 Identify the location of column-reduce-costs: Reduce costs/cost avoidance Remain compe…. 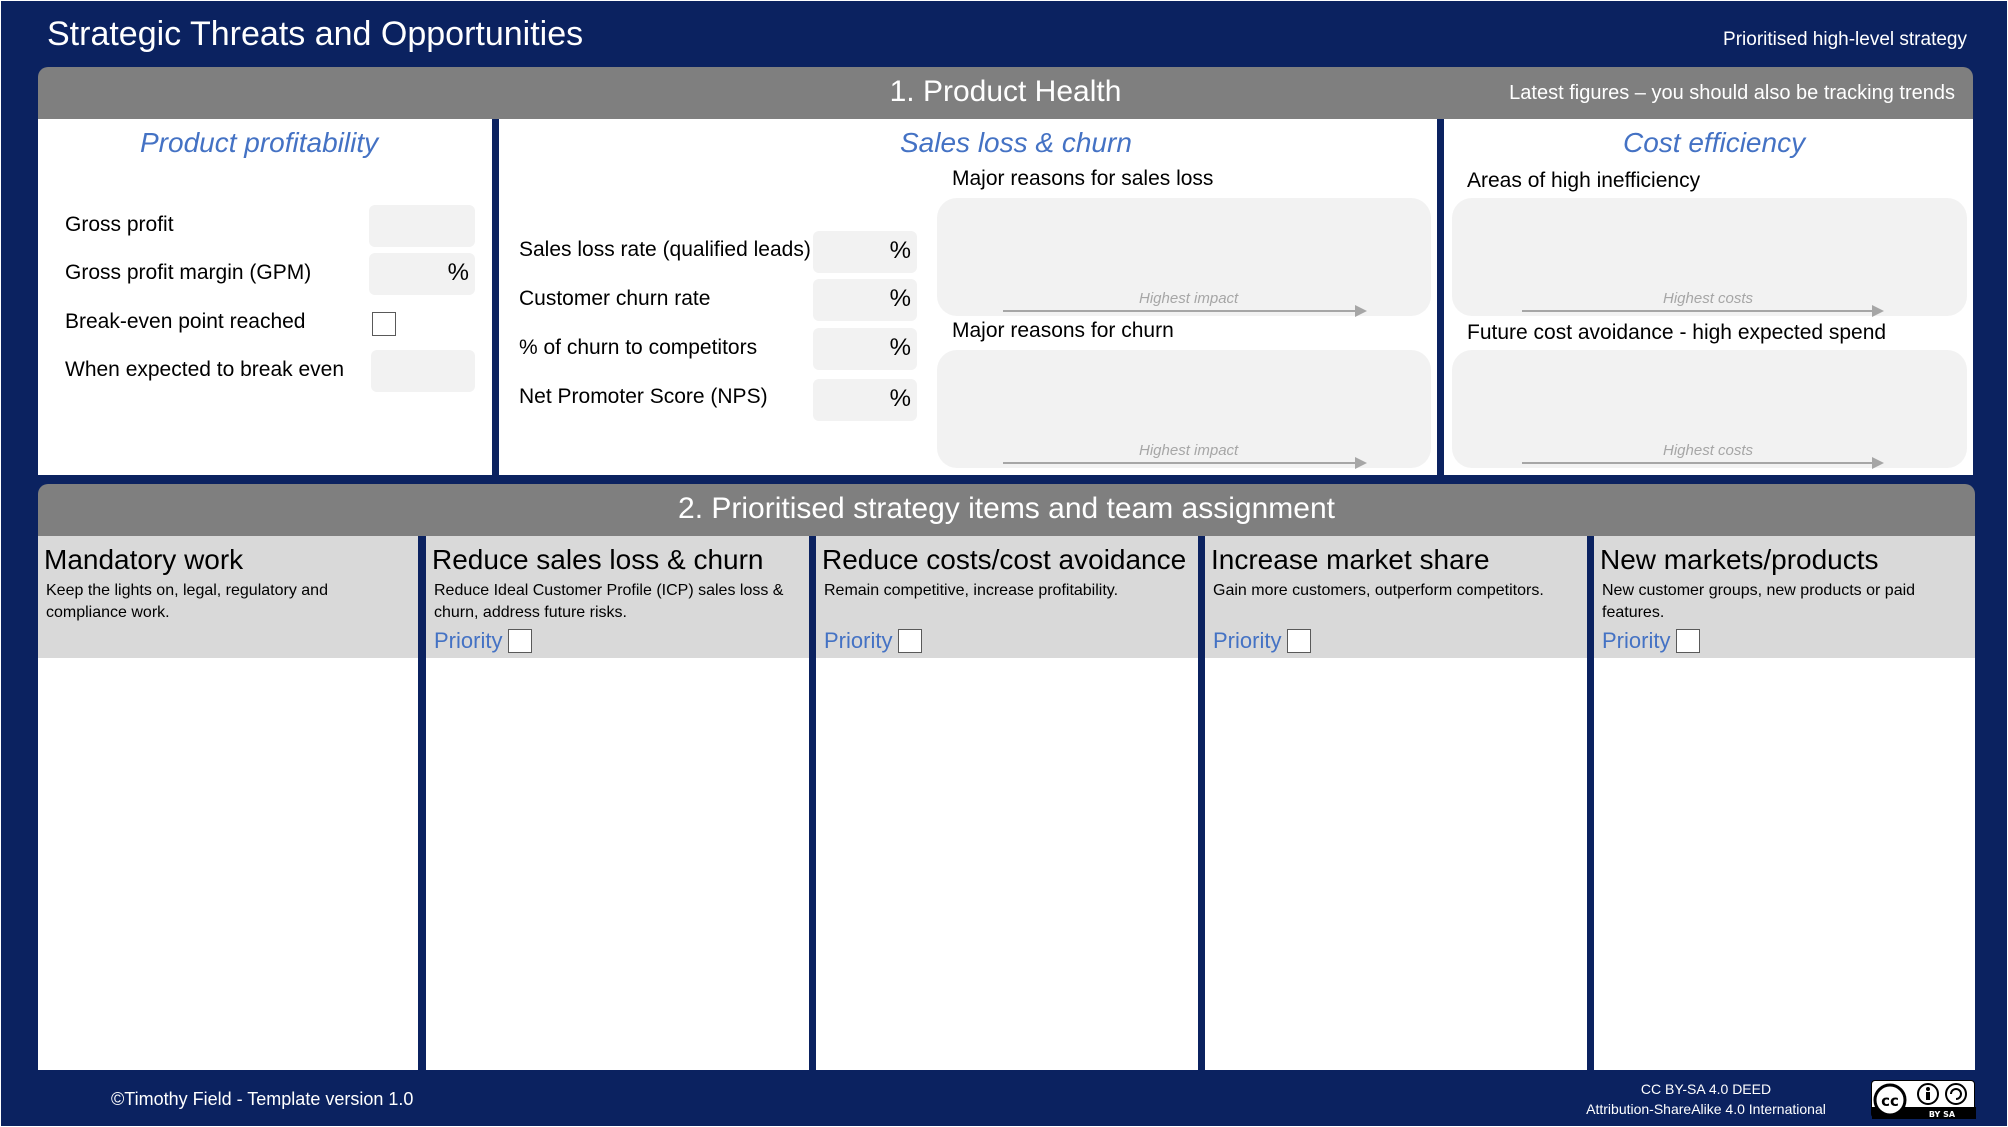
(1007, 803).